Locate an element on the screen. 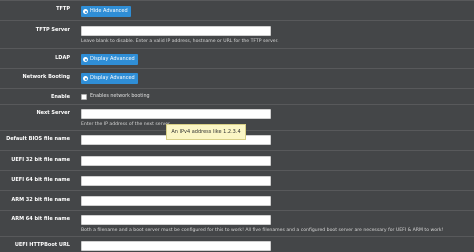 The image size is (474, 252). network-booting-display-advanced-button: Display Advanced is located at coordinates (109, 78).